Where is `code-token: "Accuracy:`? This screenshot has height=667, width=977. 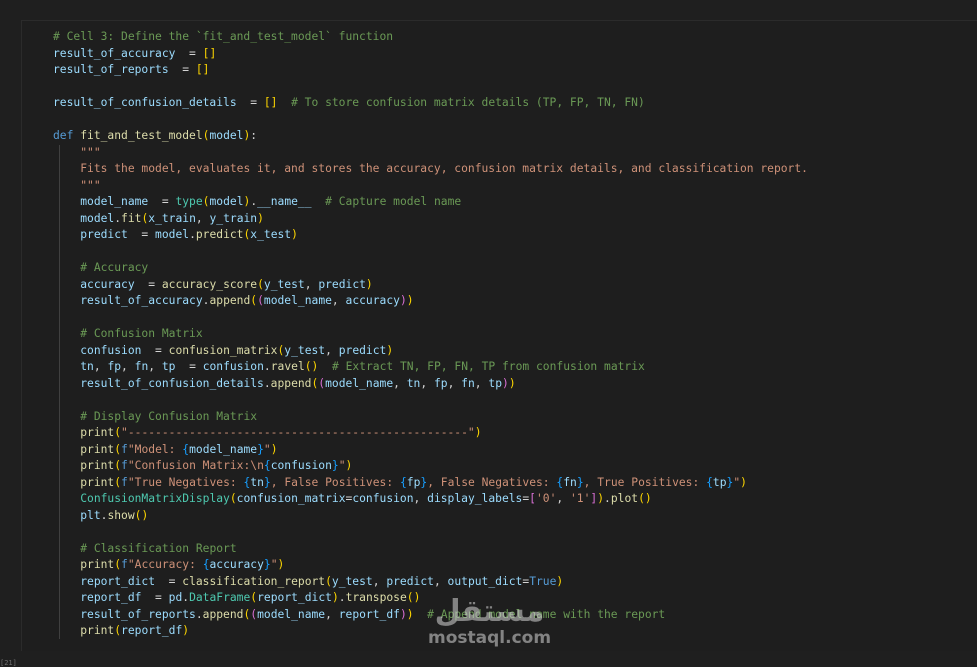 code-token: "Accuracy: is located at coordinates (165, 564).